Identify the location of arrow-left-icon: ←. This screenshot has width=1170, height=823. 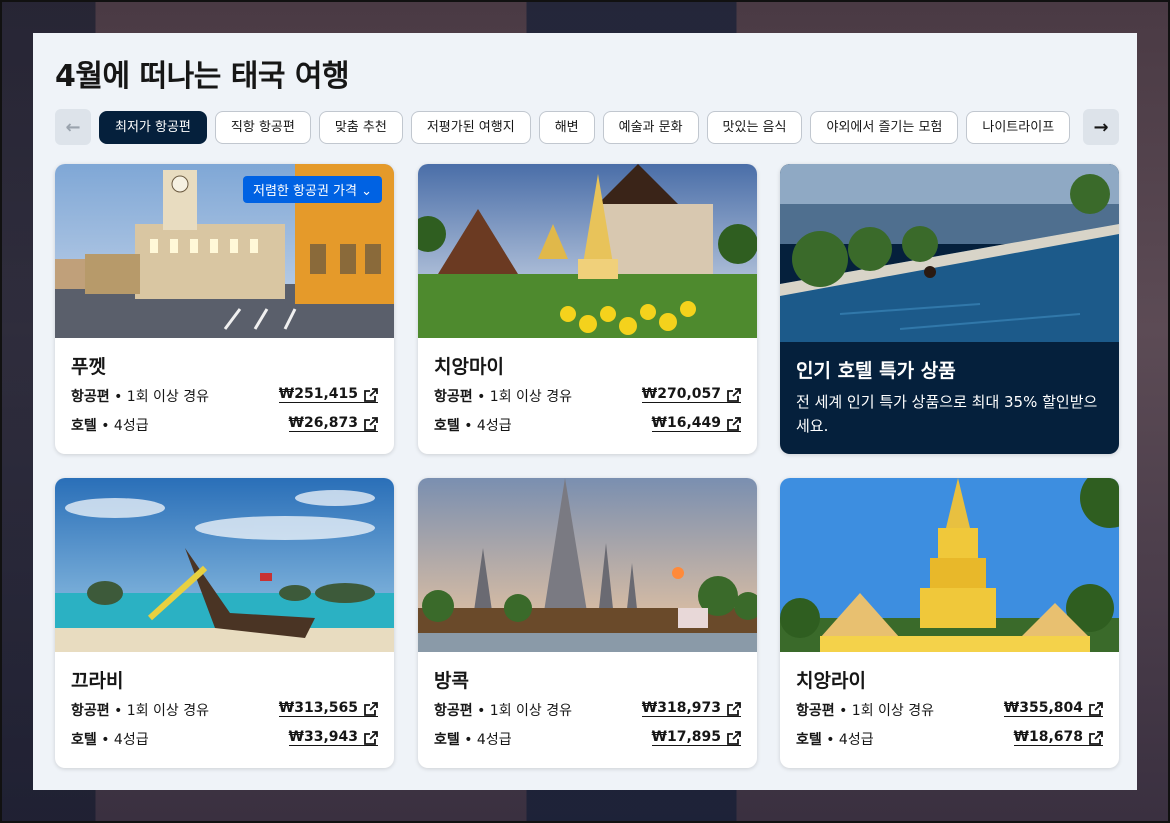
(73, 127).